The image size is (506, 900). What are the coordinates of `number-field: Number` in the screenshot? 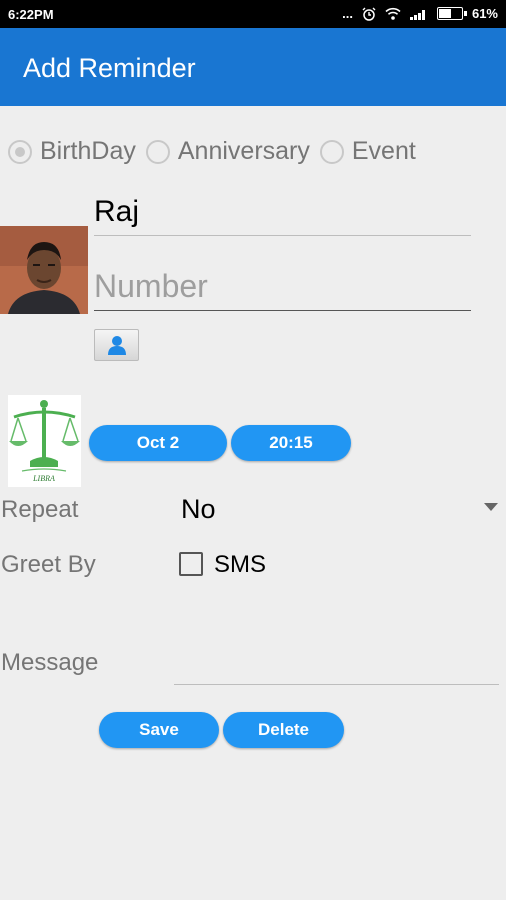 It's located at (282, 289).